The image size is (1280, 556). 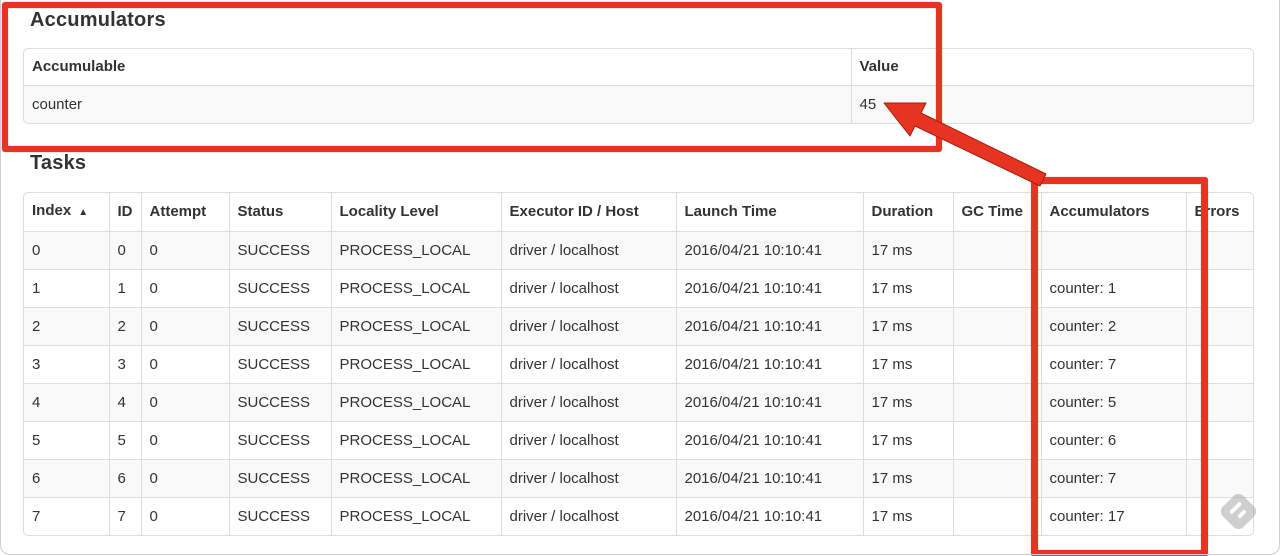 I want to click on accumulable-name-cell: counter, so click(x=437, y=104).